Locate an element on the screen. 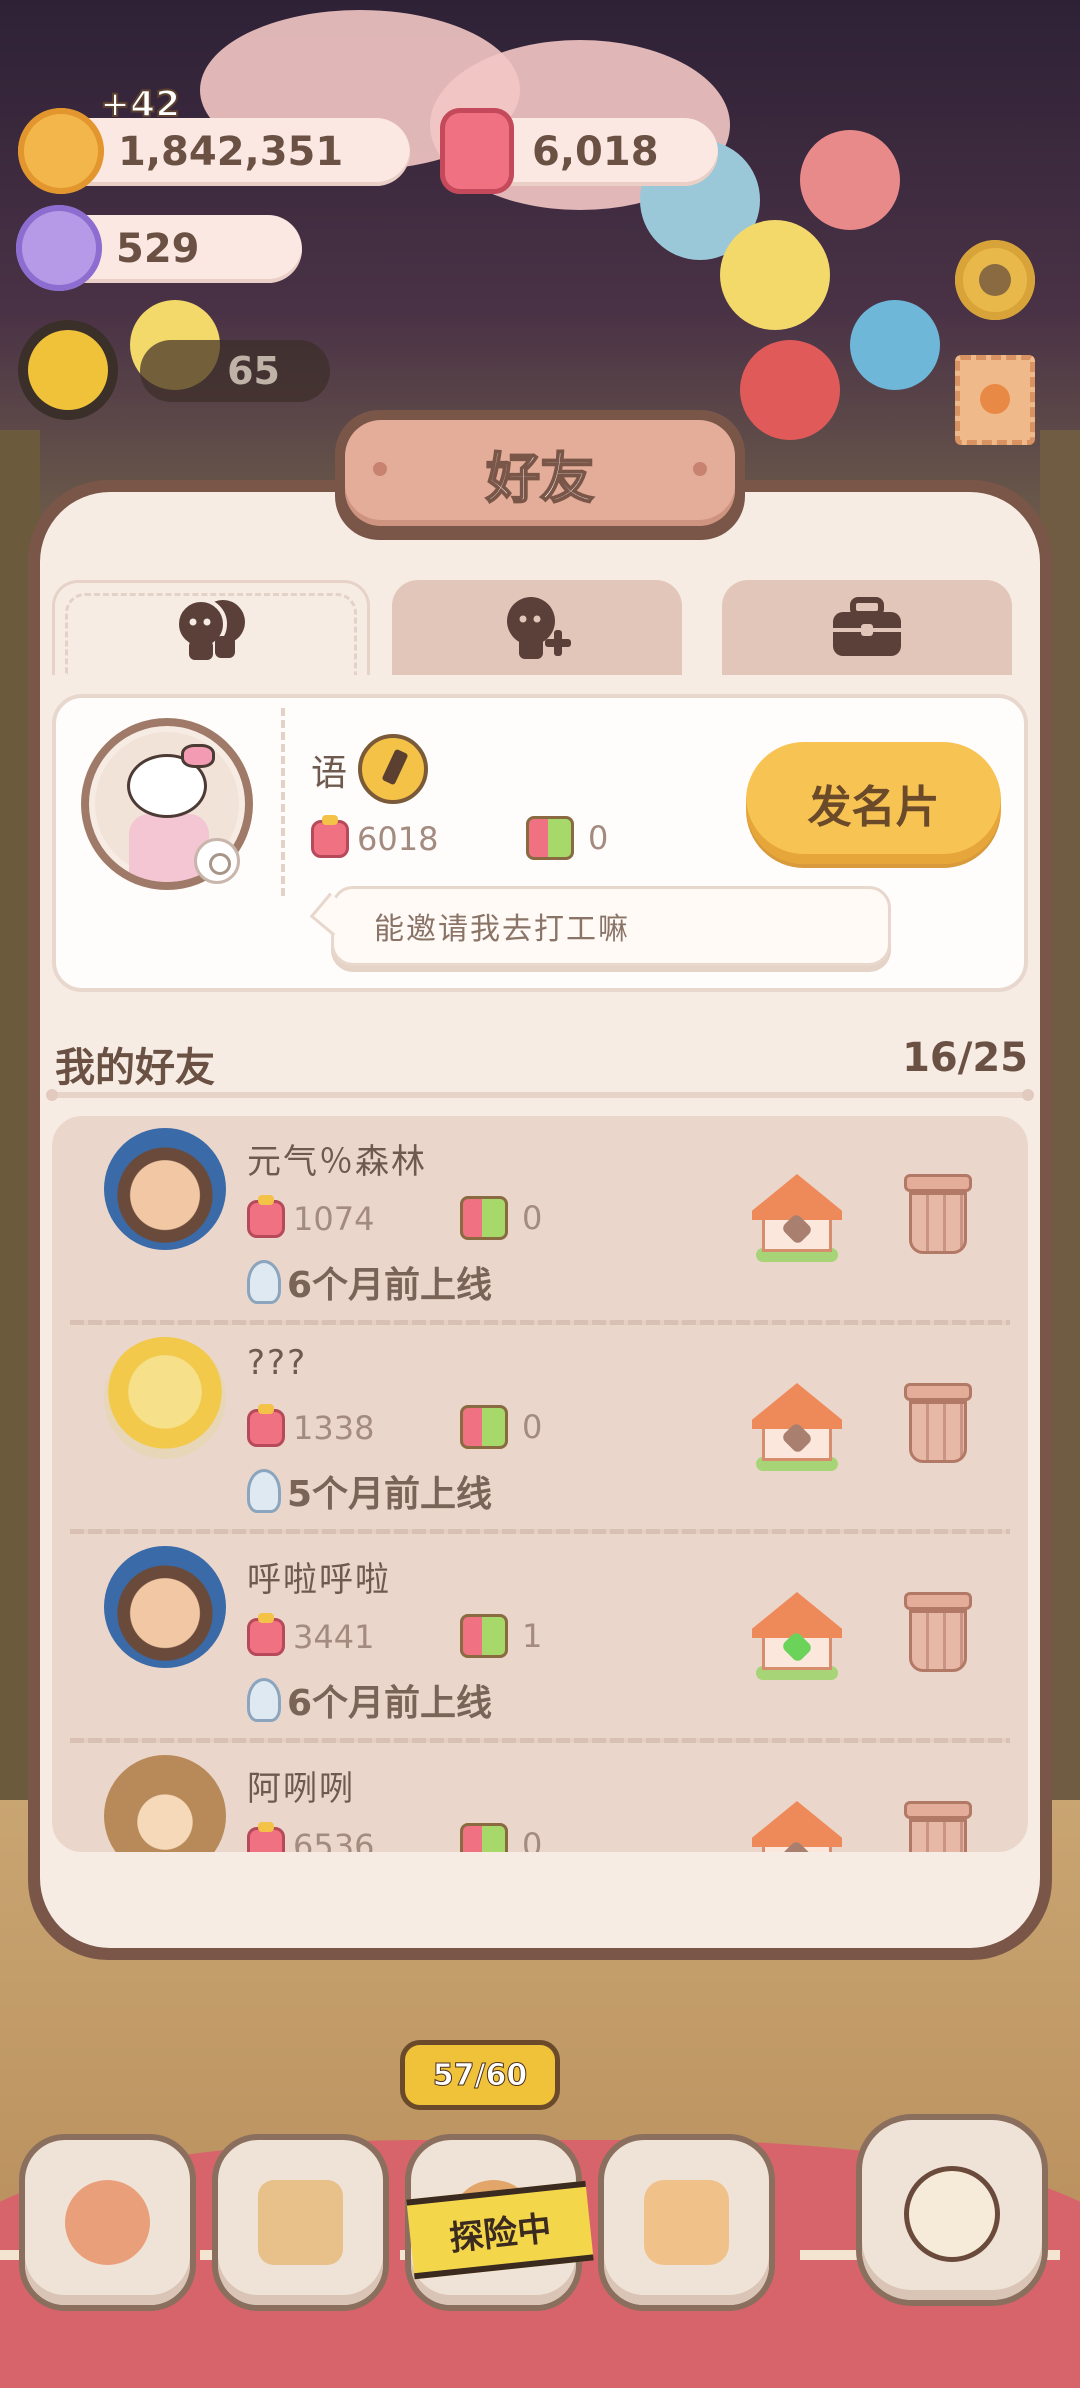 This screenshot has width=1080, height=2388. friend-rose-stat: 1338 is located at coordinates (311, 1425).